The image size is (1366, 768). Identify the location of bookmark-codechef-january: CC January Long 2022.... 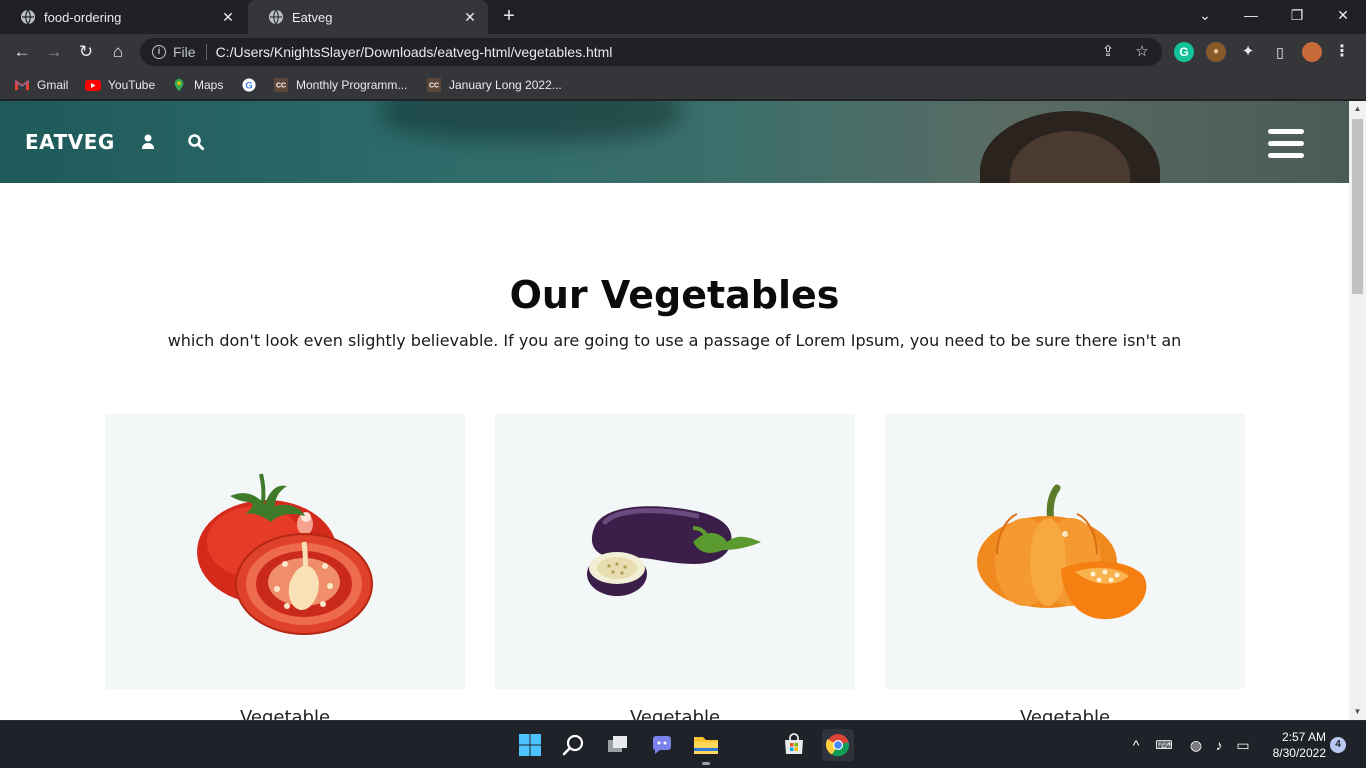
(494, 85).